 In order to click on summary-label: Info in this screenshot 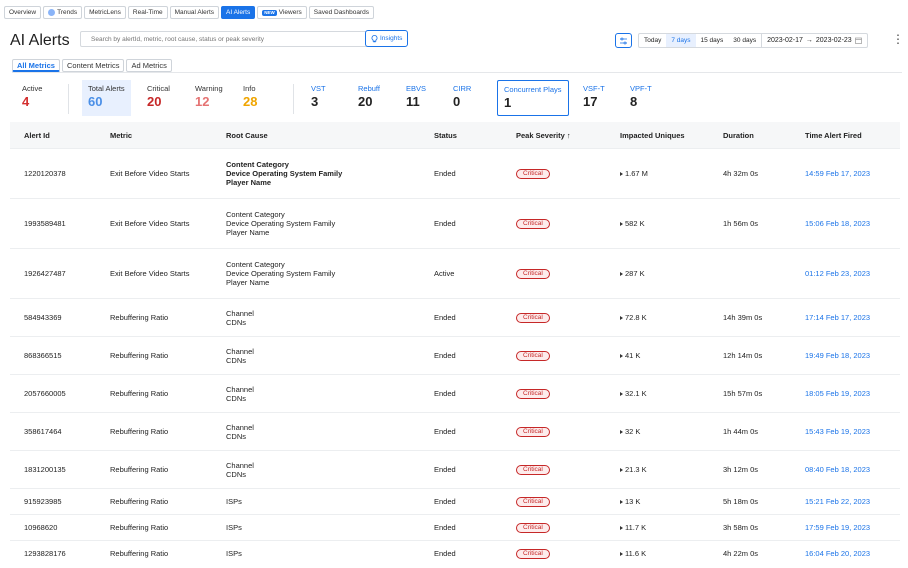, I will do `click(249, 88)`.